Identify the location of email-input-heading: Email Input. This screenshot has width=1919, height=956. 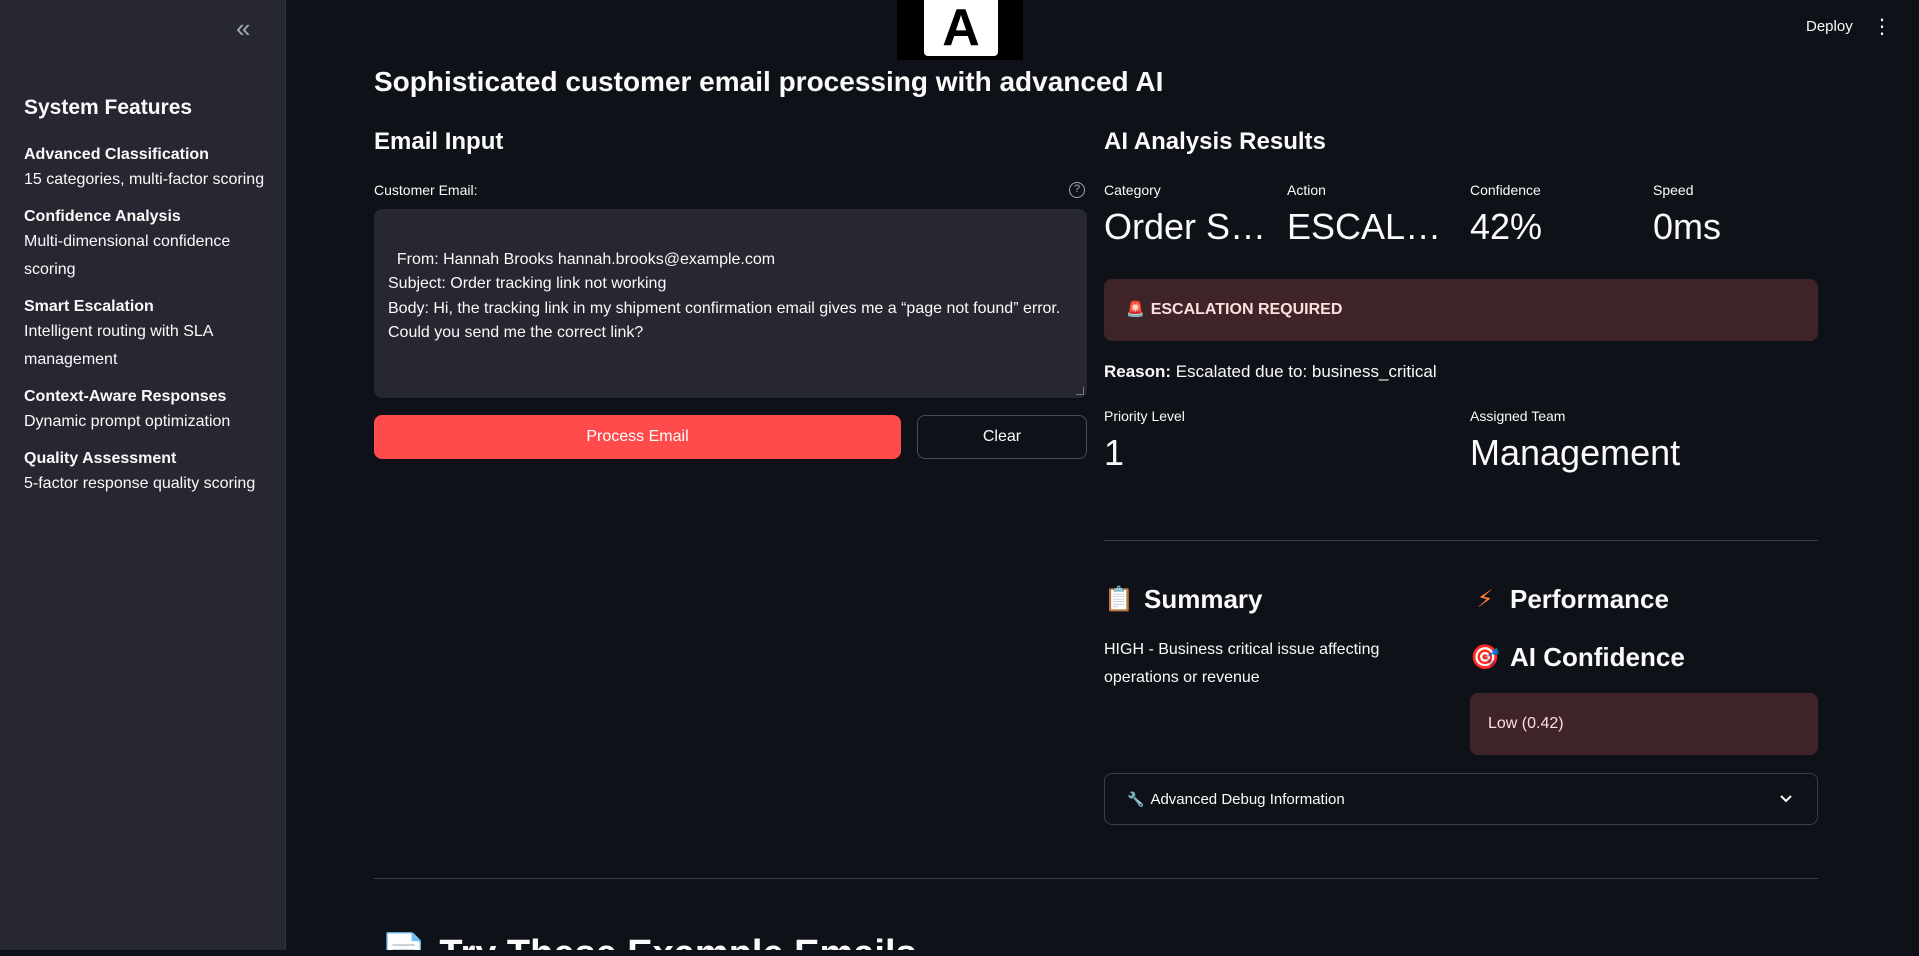
(439, 141).